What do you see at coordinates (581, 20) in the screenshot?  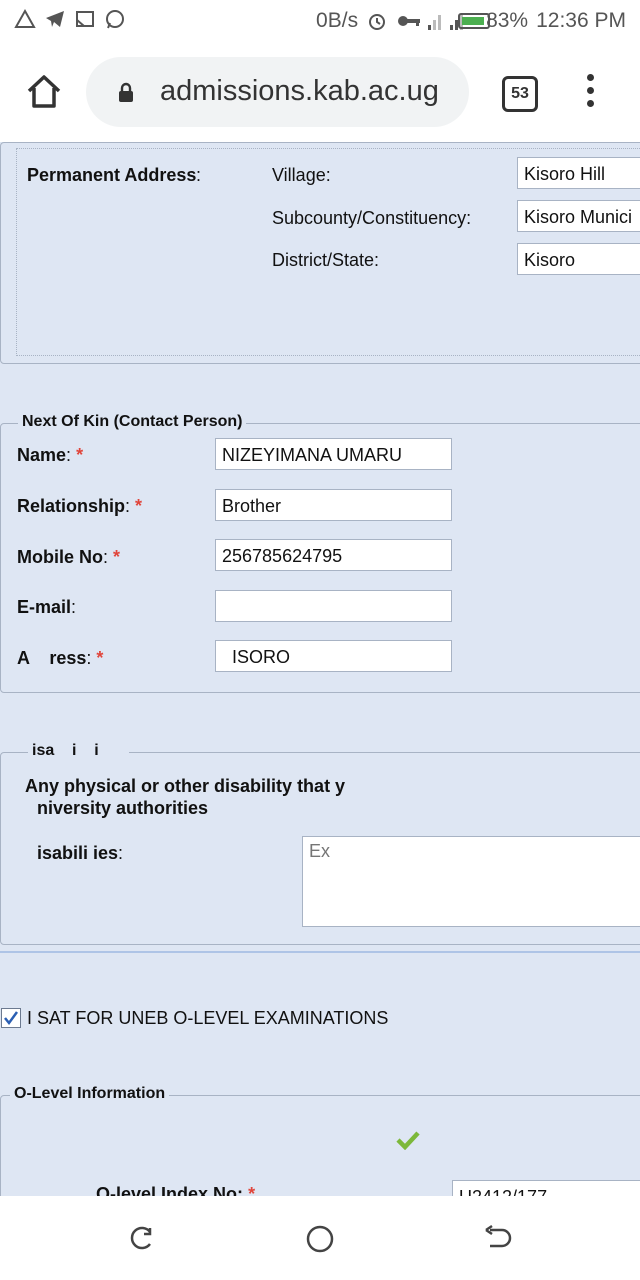 I see `clock: 12:36 PM` at bounding box center [581, 20].